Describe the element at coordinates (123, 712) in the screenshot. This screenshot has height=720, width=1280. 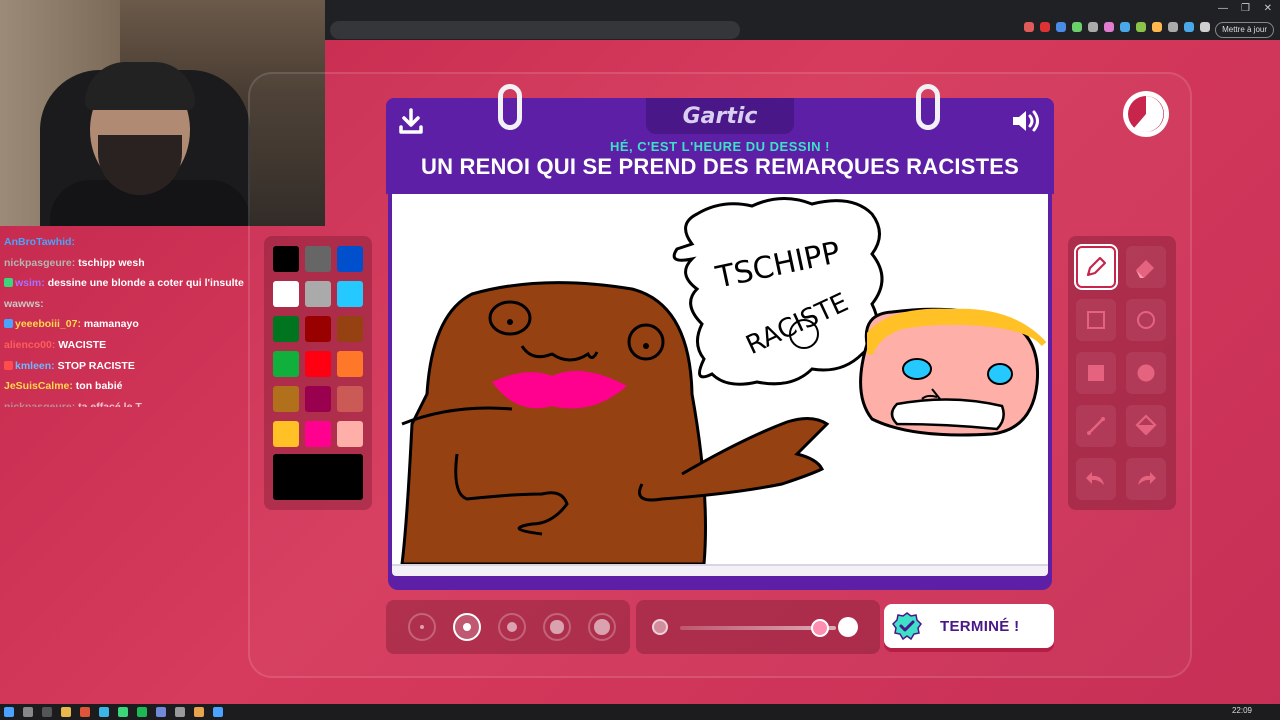
I see `whatsapp-icon` at that location.